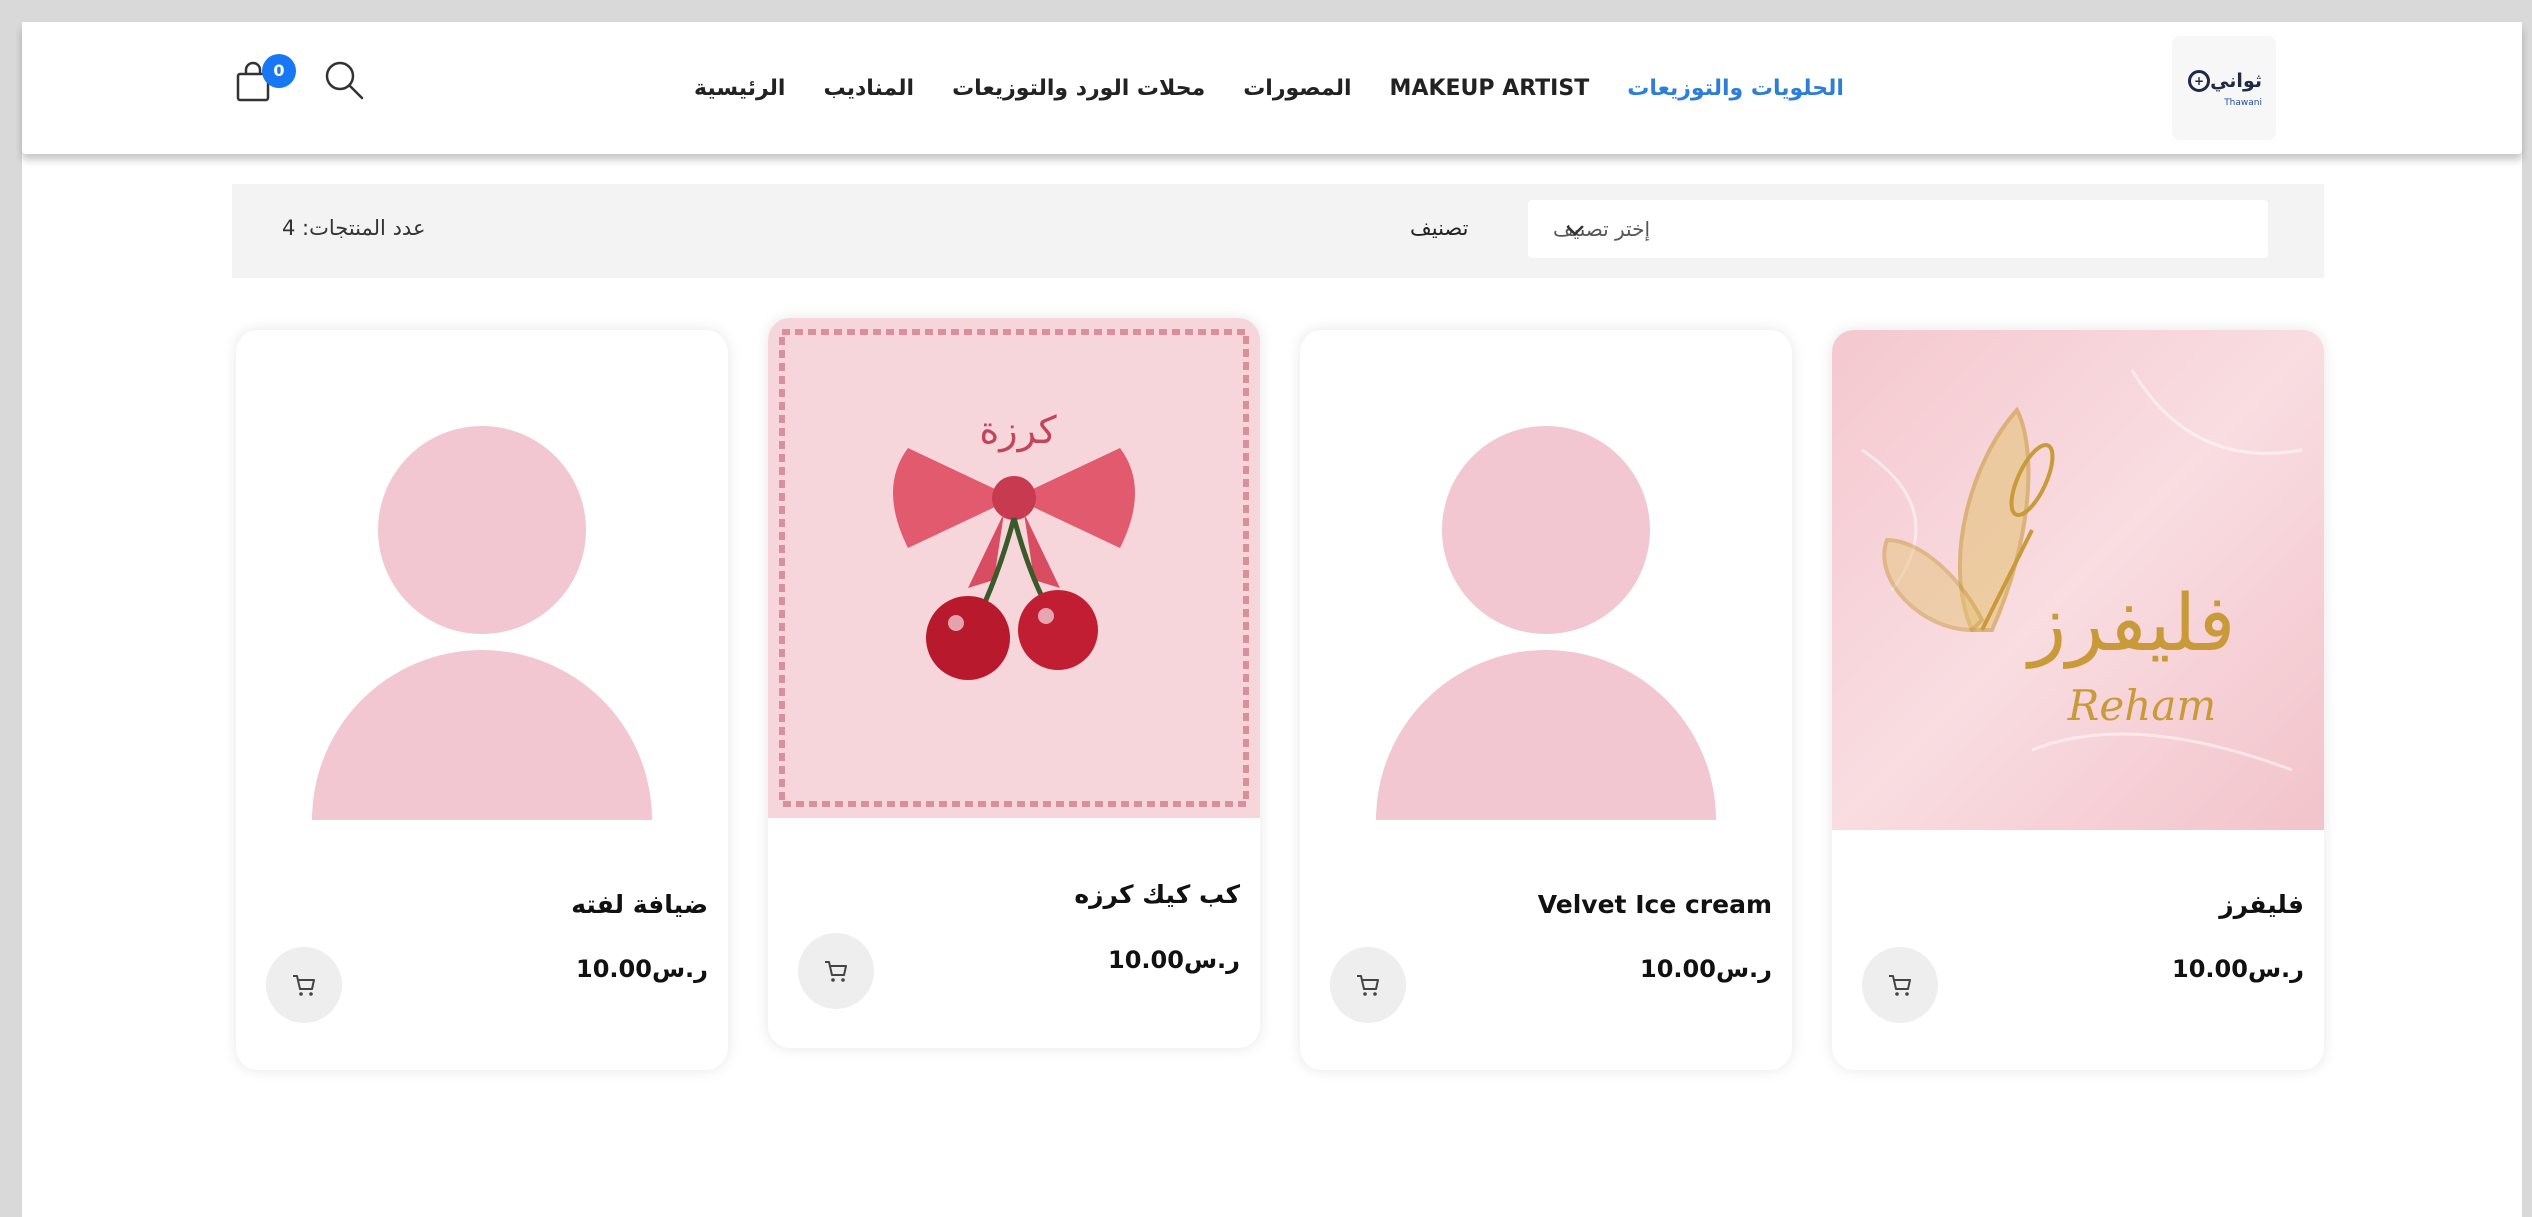 The image size is (2532, 1217). I want to click on product-image: فليفرز Reham, so click(2078, 580).